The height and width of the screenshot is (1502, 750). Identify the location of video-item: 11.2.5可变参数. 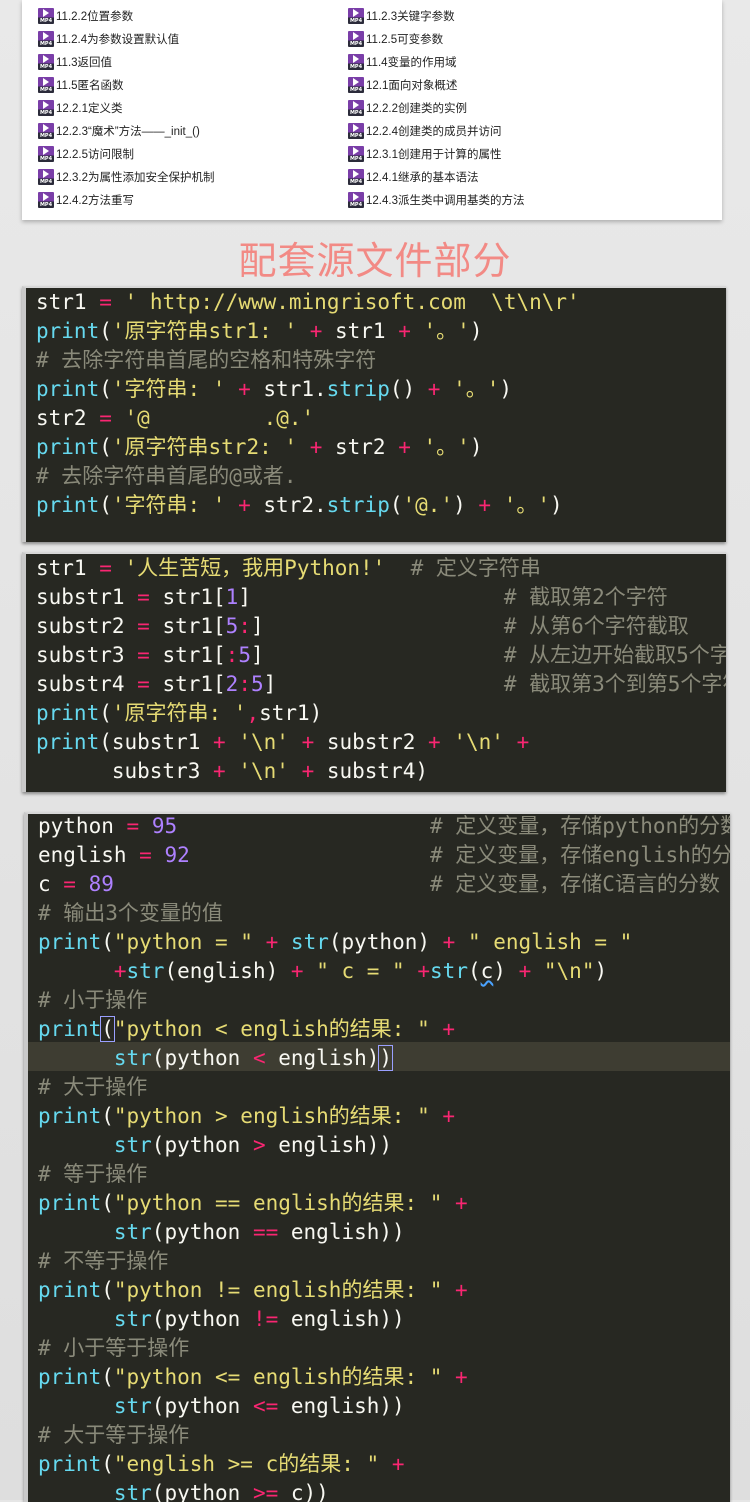
(395, 39).